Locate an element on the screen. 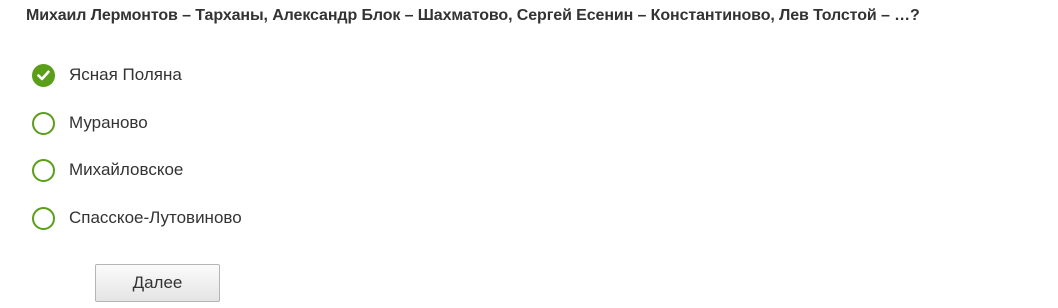 Image resolution: width=1058 pixels, height=308 pixels. option-label: Михайловское is located at coordinates (126, 169).